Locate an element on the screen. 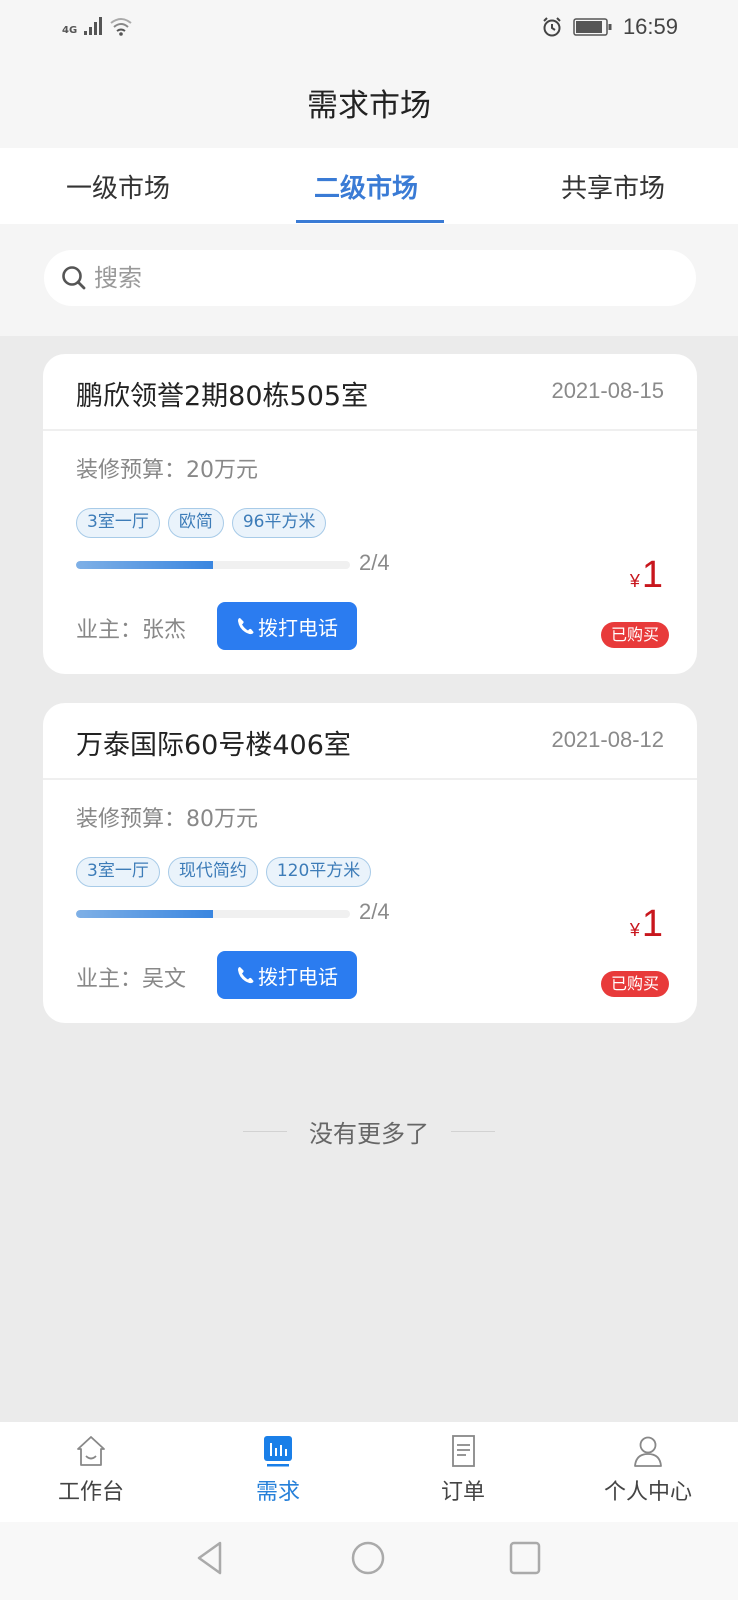 The width and height of the screenshot is (738, 1600). tag-style: 欧简 is located at coordinates (195, 523).